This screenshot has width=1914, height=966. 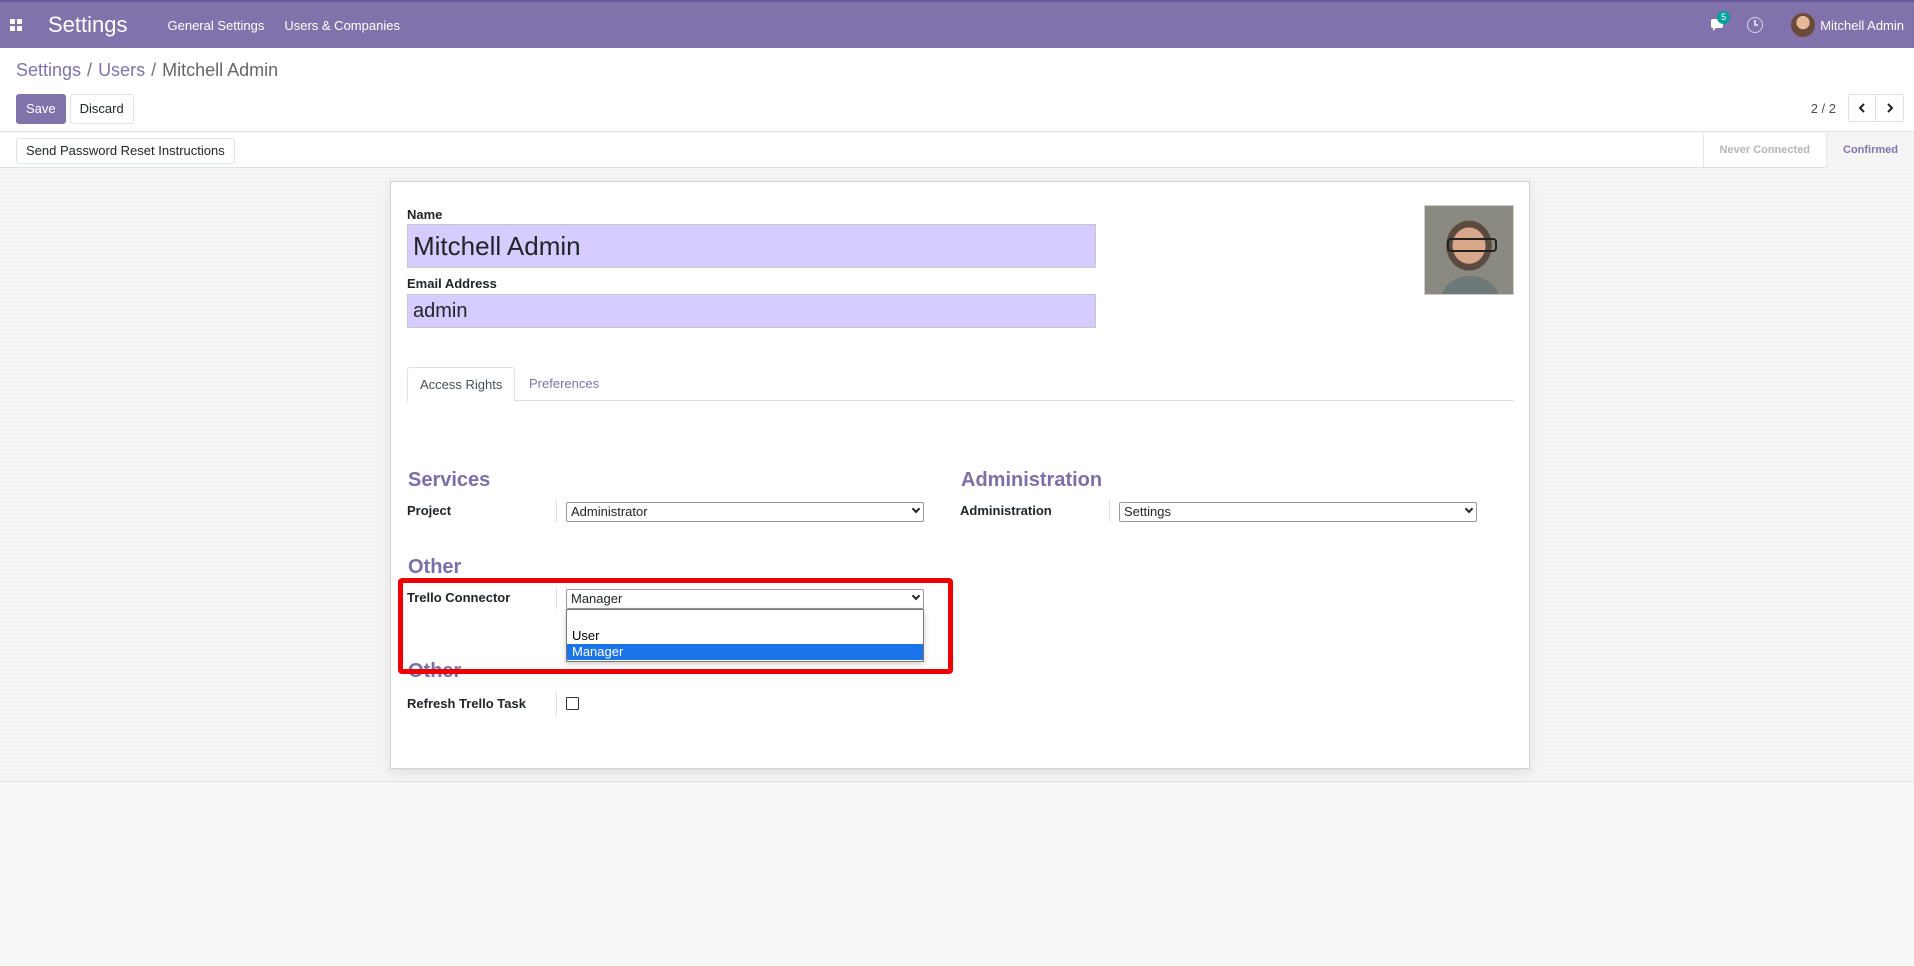 I want to click on pager-next-button, so click(x=1890, y=108).